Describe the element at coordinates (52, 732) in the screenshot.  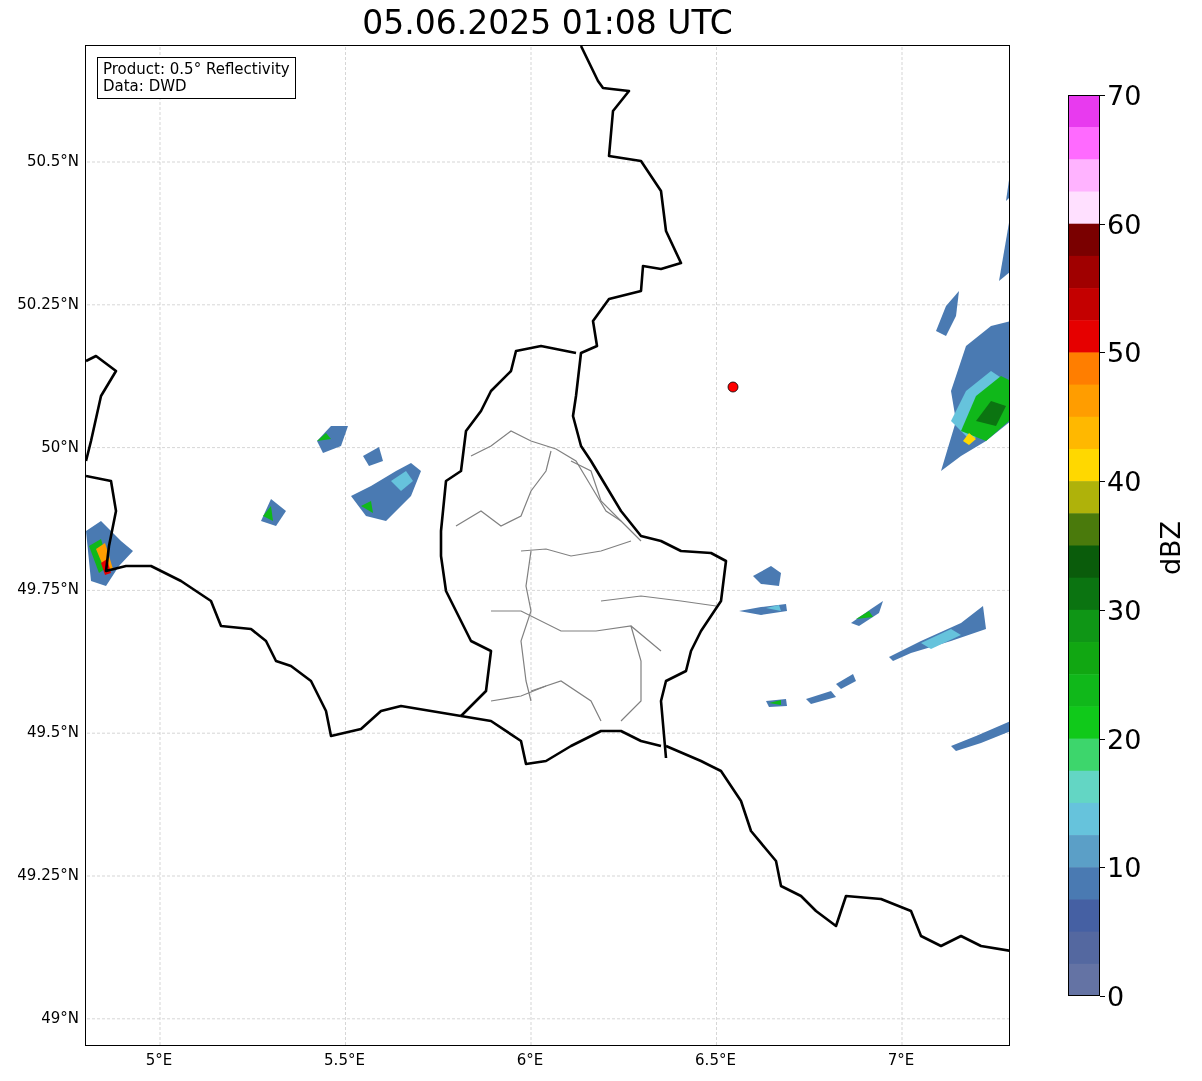
I see `latitude-label: 49.5°N` at that location.